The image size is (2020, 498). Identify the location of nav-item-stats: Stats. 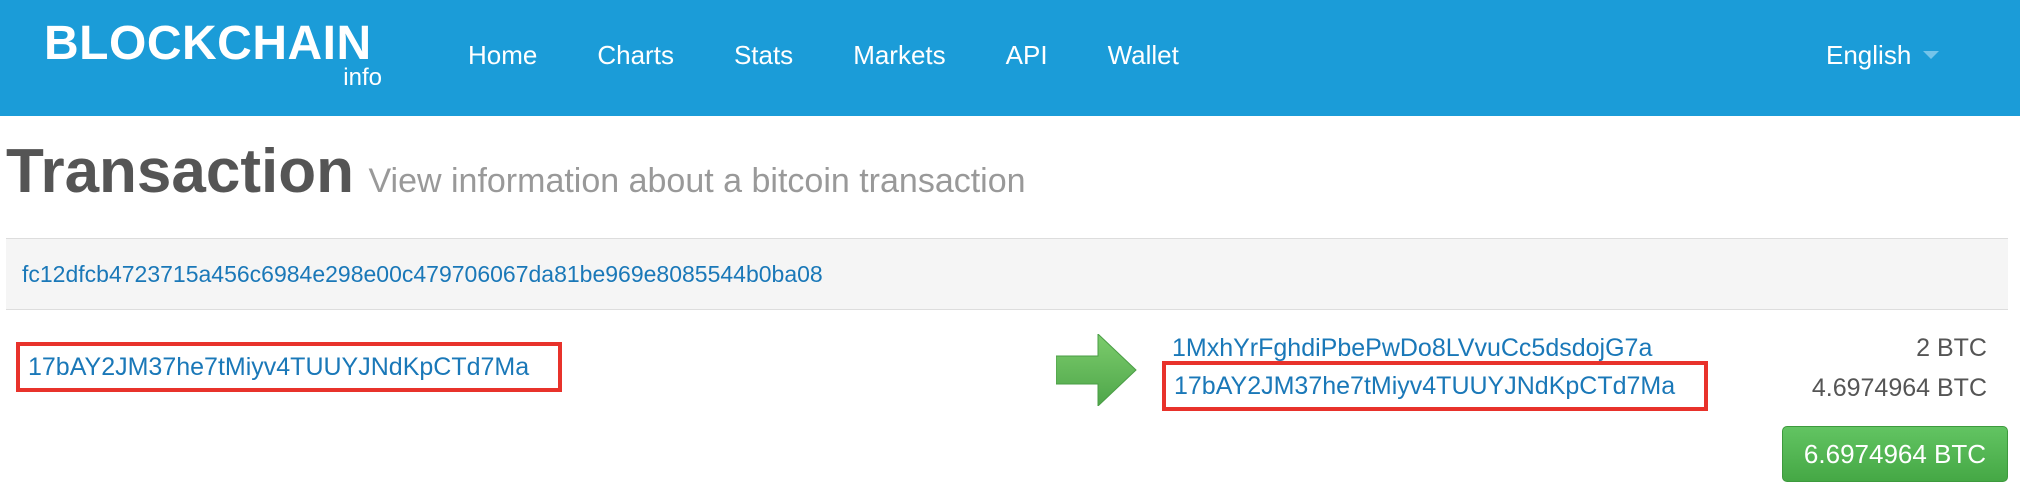
(763, 58).